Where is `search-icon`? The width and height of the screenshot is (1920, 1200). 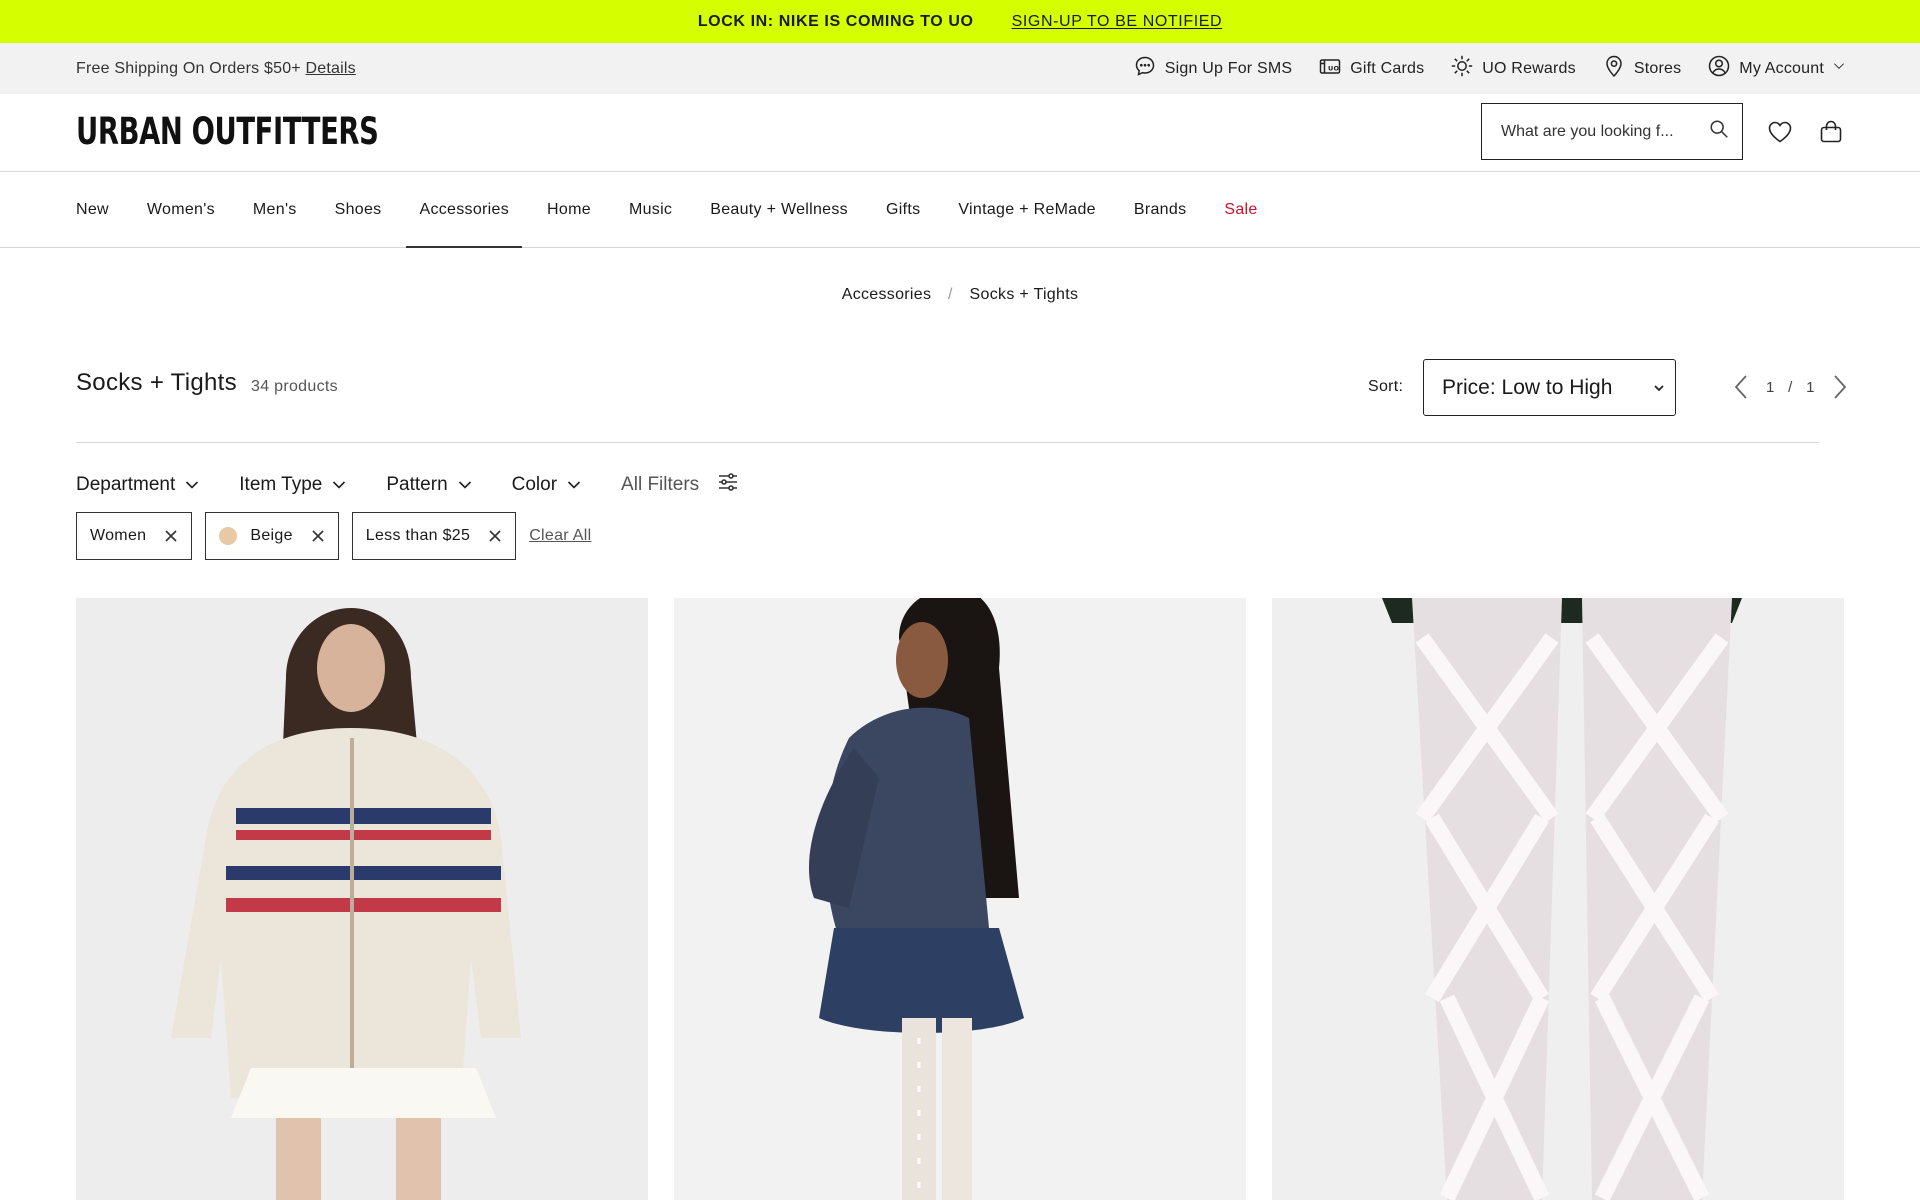
search-icon is located at coordinates (1719, 131).